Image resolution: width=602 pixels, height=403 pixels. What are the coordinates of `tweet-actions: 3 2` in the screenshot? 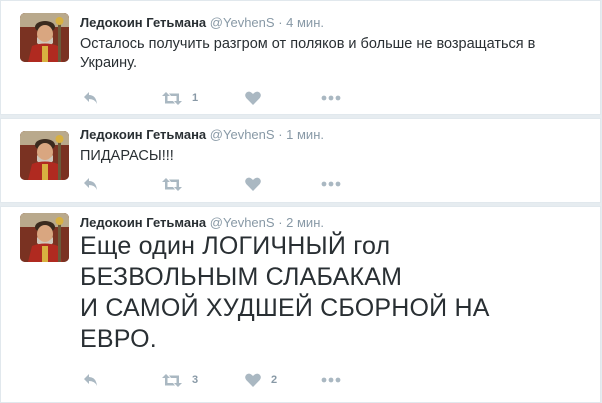 It's located at (230, 380).